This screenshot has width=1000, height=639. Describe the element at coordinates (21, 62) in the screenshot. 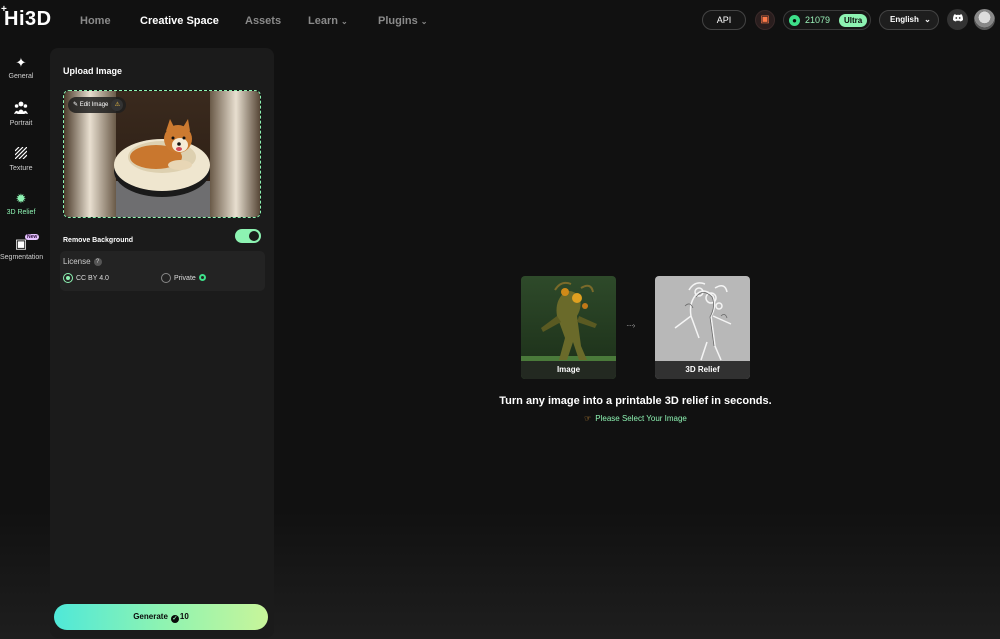

I see `sparkle-icon: ✦` at that location.